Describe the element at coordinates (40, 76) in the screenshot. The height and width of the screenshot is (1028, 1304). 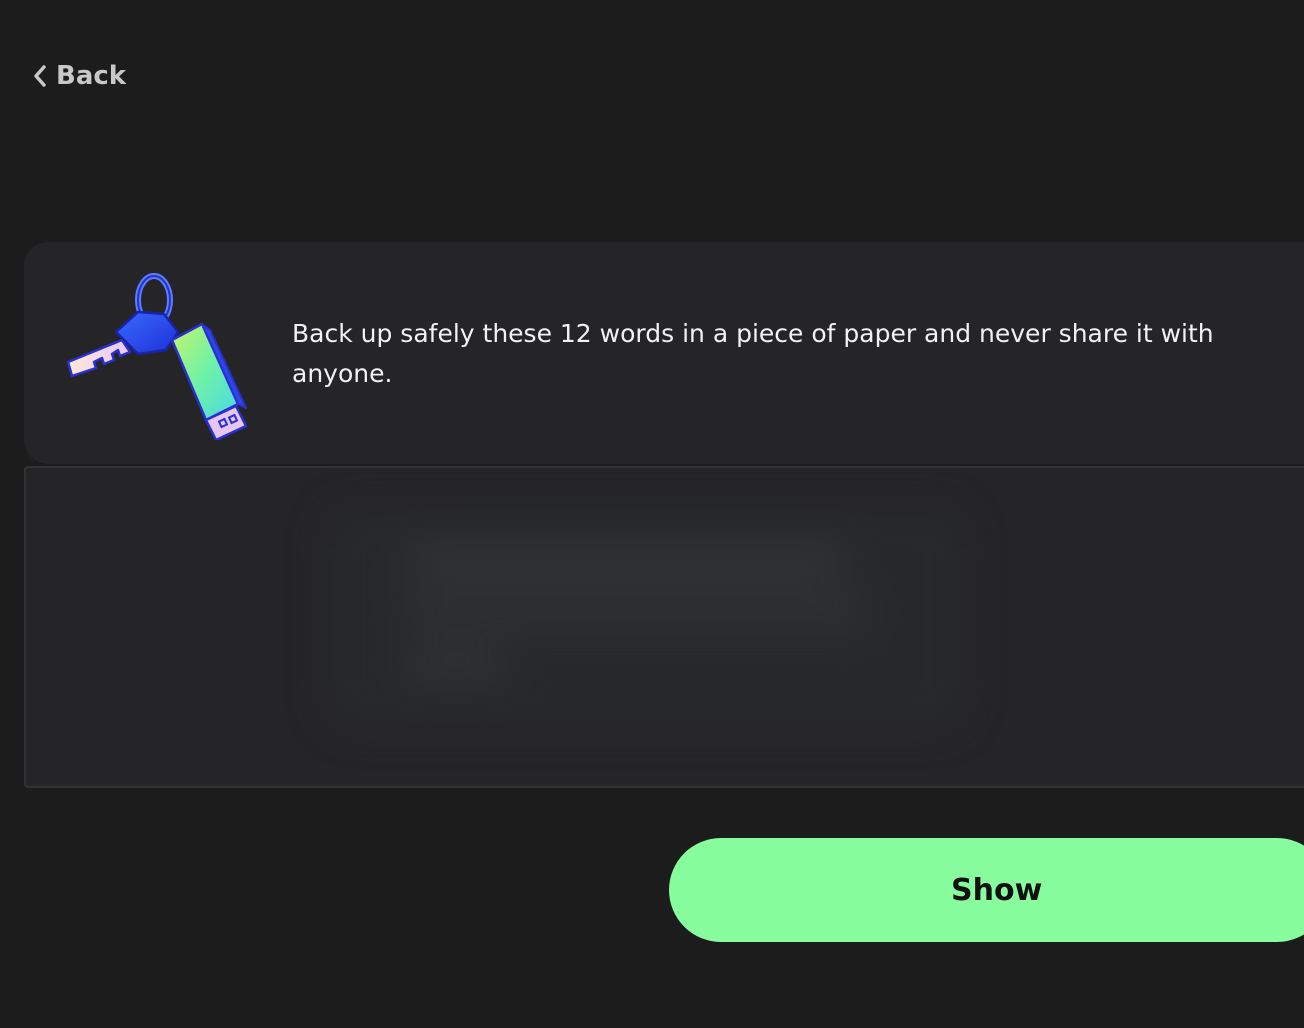
I see `chevron-left-icon` at that location.